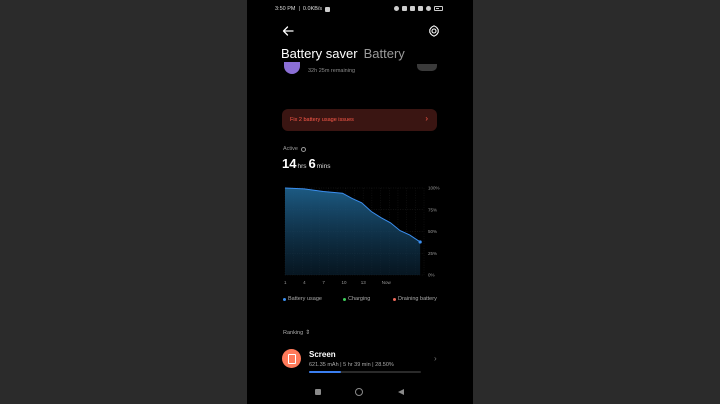 The height and width of the screenshot is (404, 720). What do you see at coordinates (344, 299) in the screenshot?
I see `legend-dot-charging` at bounding box center [344, 299].